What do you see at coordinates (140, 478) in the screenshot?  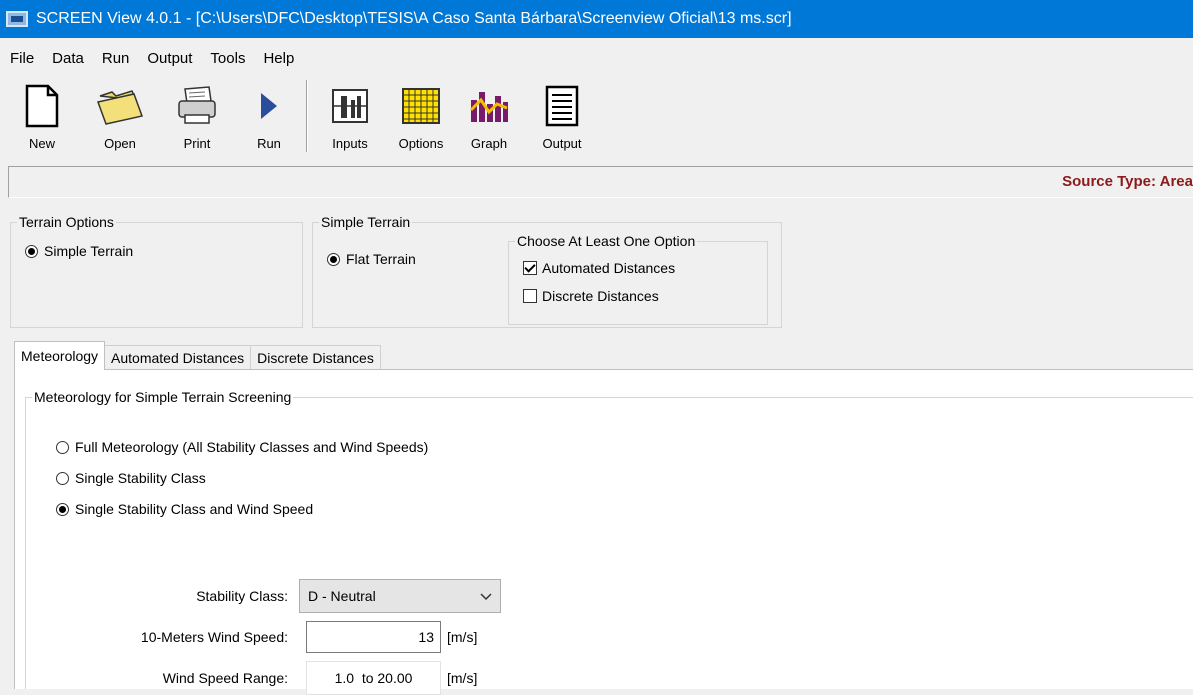 I see `single-stability-class-label: Single Stability Class` at bounding box center [140, 478].